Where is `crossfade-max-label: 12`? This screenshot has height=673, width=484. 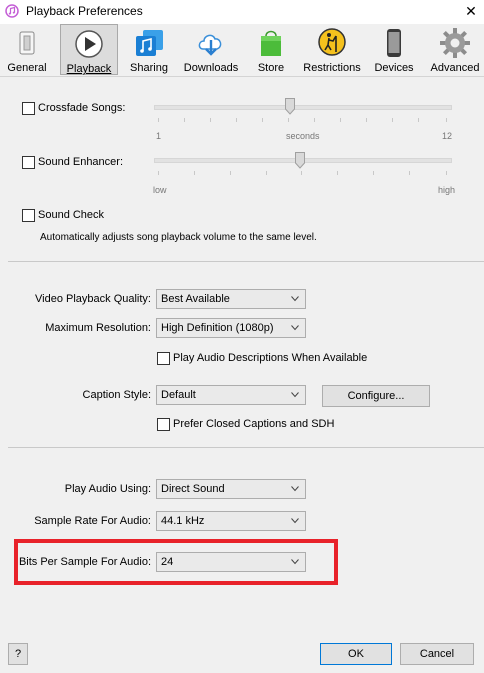 crossfade-max-label: 12 is located at coordinates (447, 136).